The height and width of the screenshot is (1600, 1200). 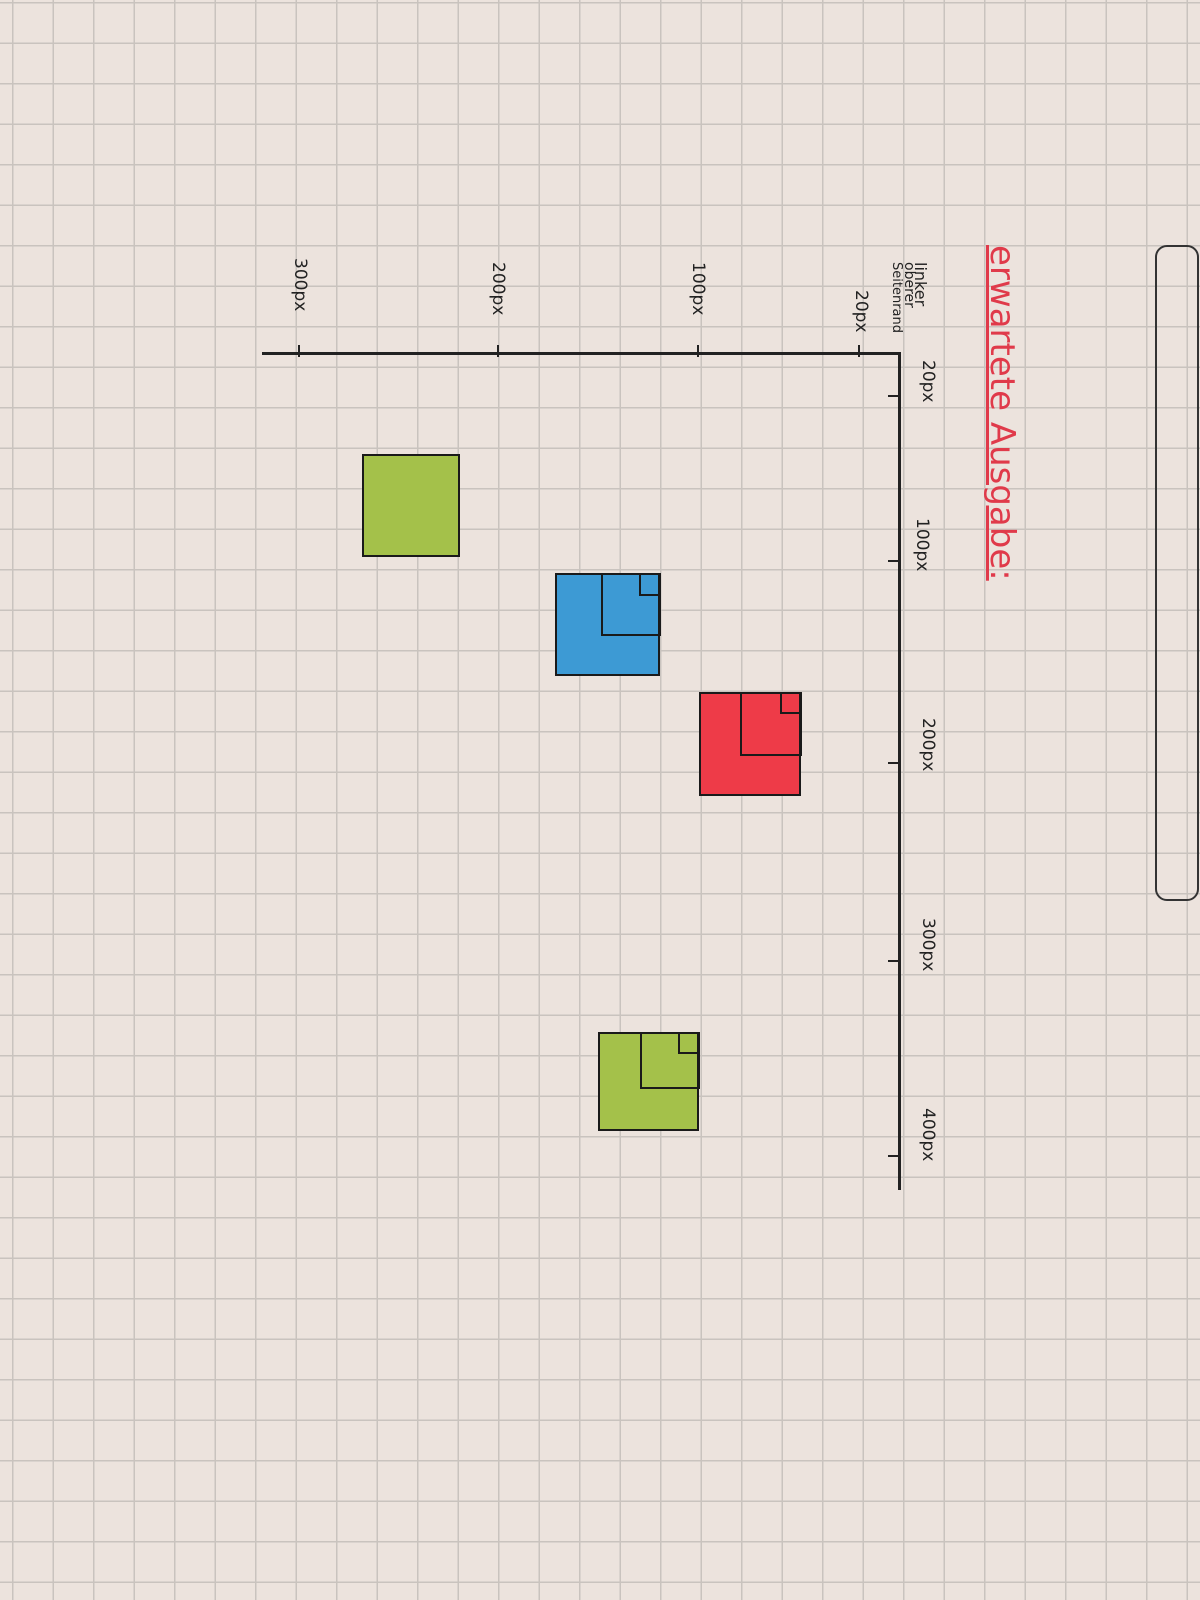 I want to click on v-tick-label: 200px, so click(x=498, y=289).